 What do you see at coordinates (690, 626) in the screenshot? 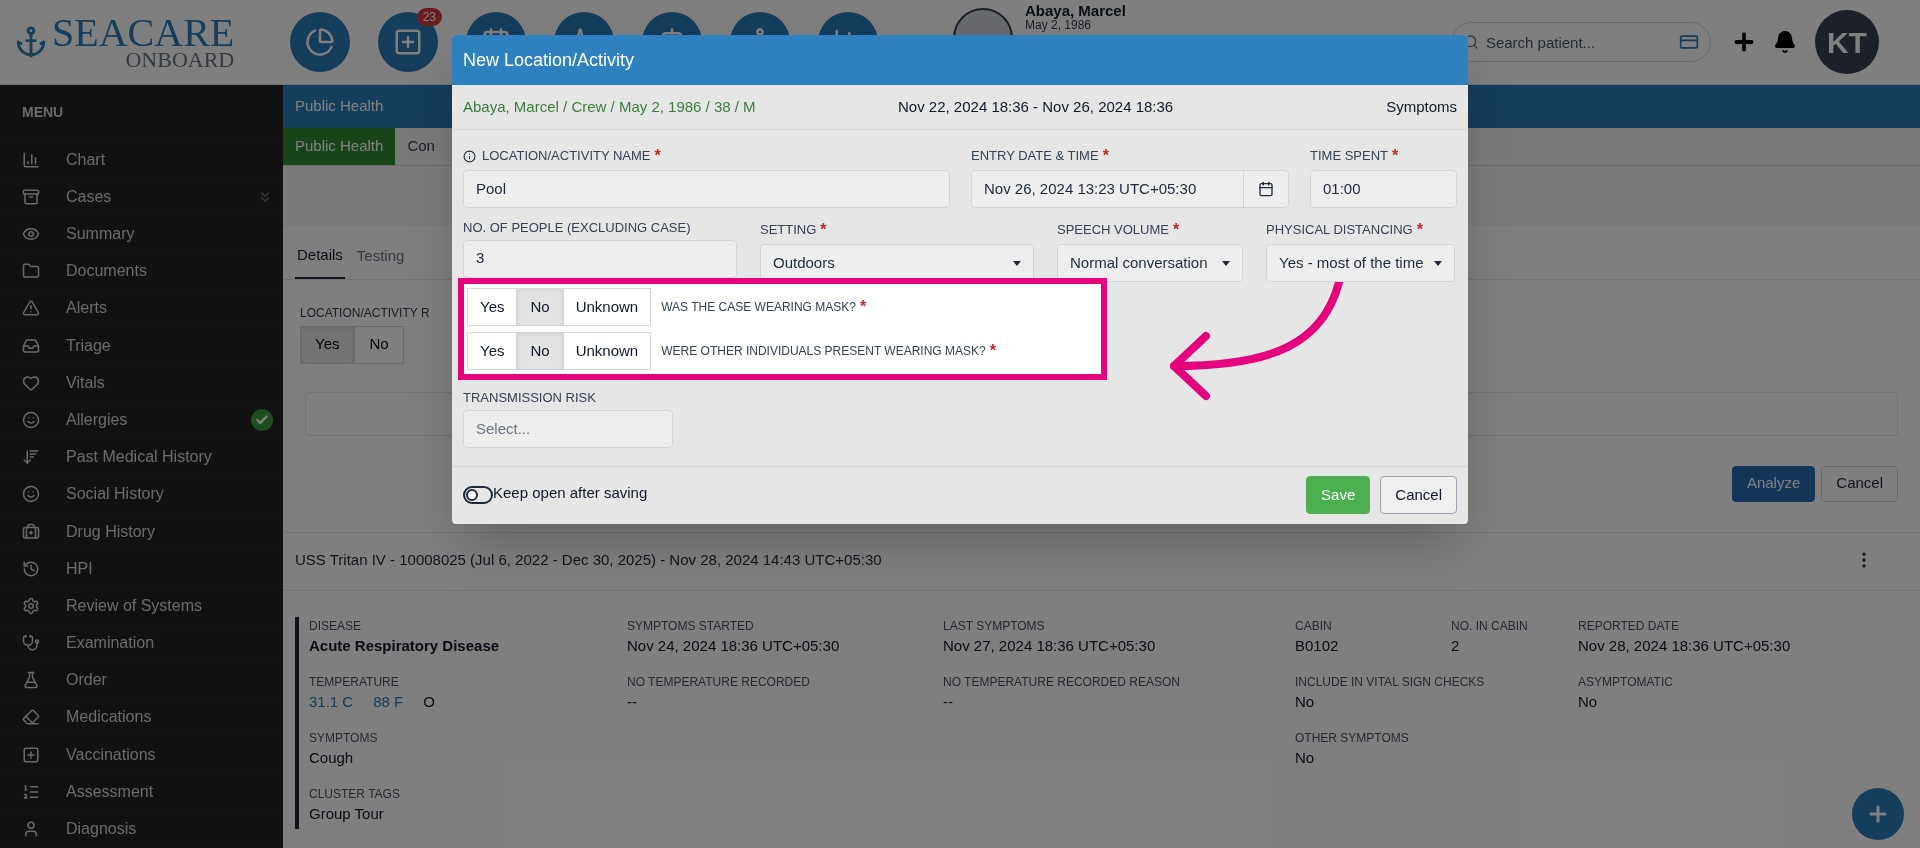
I see `detail-label: SYMPTOMS STARTED` at bounding box center [690, 626].